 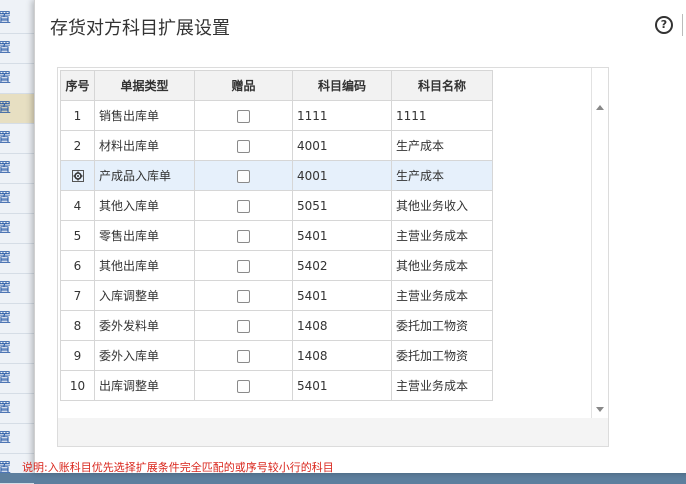 What do you see at coordinates (77, 295) in the screenshot?
I see `row-index: 7` at bounding box center [77, 295].